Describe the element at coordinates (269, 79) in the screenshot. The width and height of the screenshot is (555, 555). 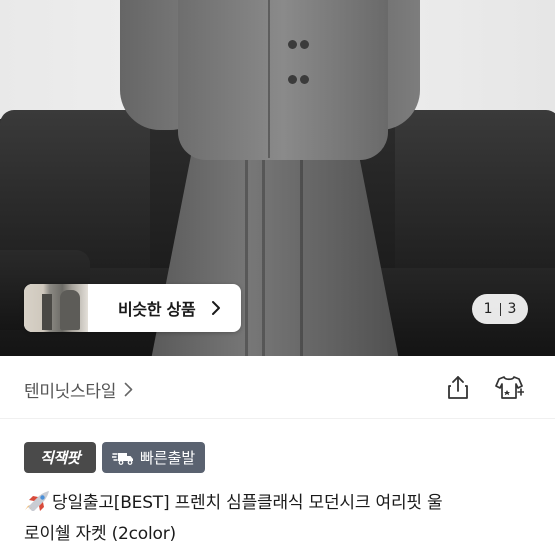
I see `photo-jacket-seam` at that location.